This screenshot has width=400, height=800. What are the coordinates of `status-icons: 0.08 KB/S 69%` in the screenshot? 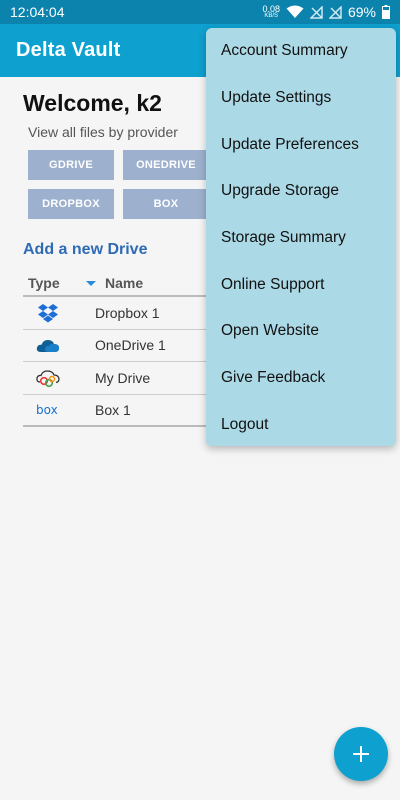 It's located at (326, 12).